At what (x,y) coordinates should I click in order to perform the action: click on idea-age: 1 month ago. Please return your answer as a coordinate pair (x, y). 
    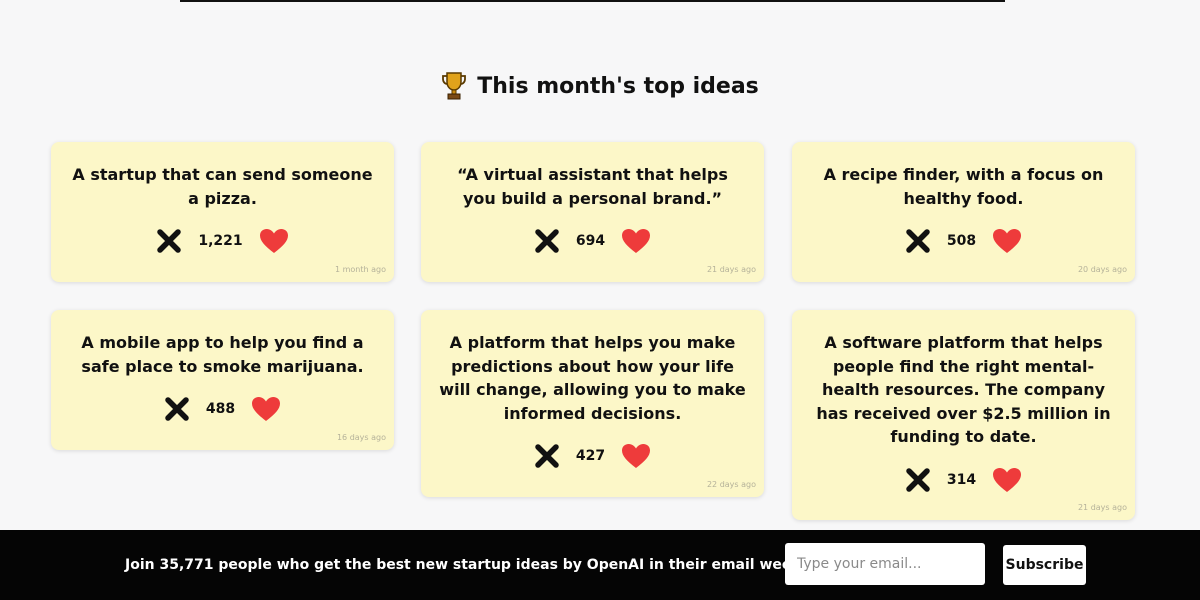
    Looking at the image, I should click on (360, 269).